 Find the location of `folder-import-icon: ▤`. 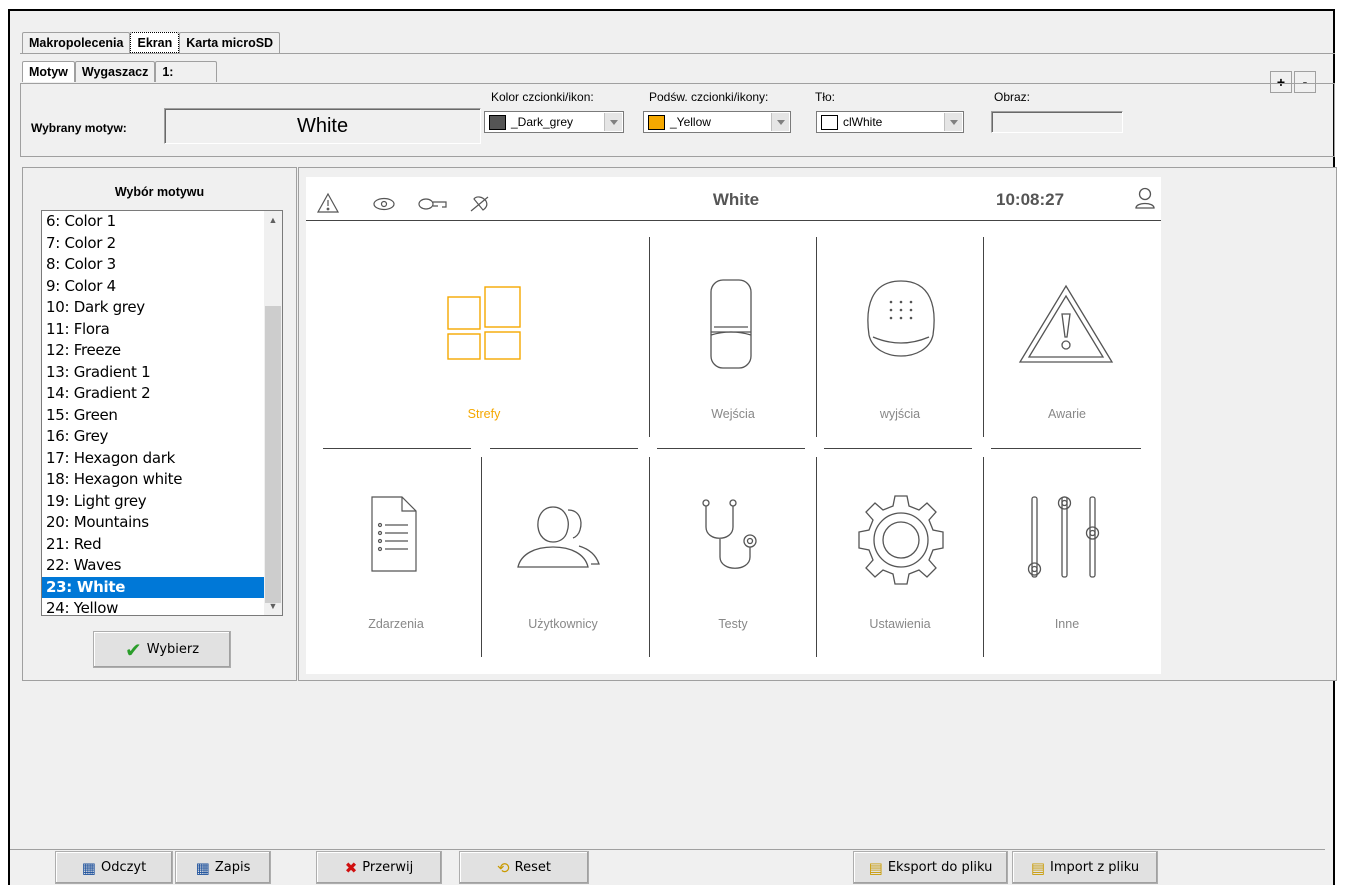

folder-import-icon: ▤ is located at coordinates (1038, 867).